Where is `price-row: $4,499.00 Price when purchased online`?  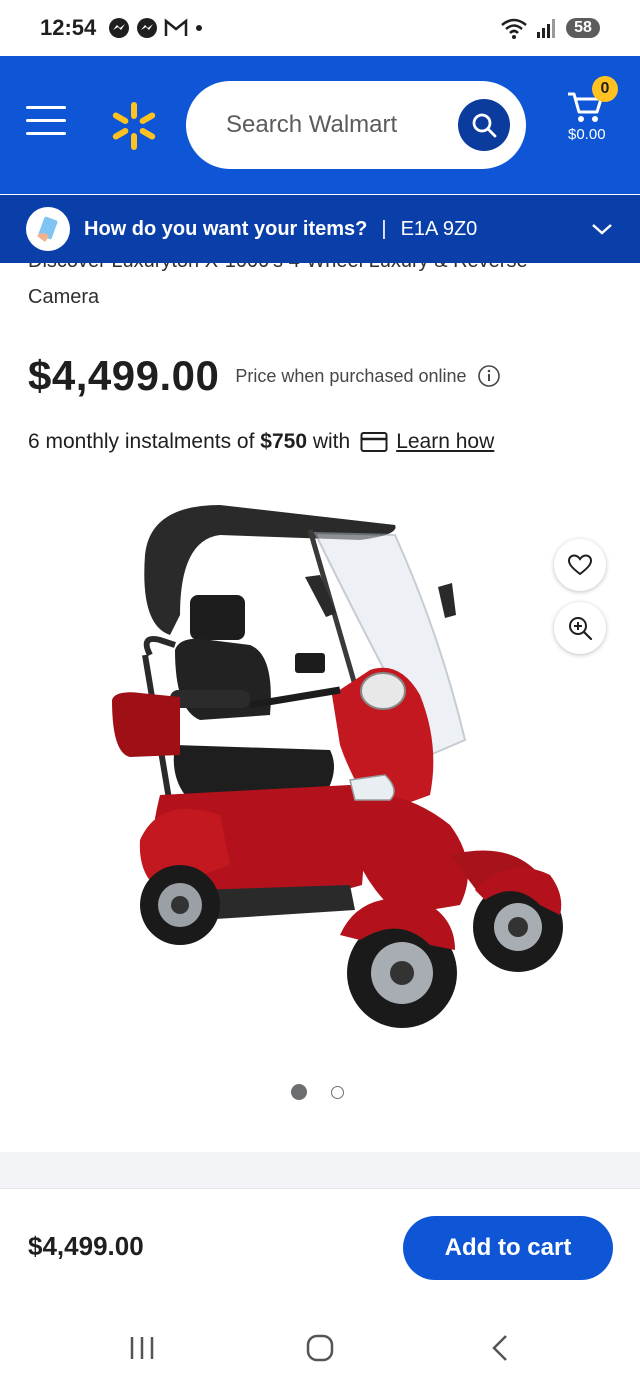 price-row: $4,499.00 Price when purchased online is located at coordinates (264, 376).